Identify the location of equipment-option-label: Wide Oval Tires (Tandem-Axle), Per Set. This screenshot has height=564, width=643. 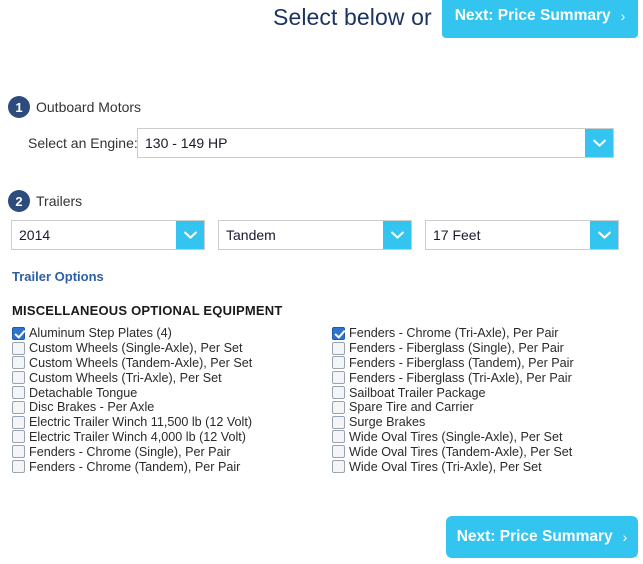
(461, 451).